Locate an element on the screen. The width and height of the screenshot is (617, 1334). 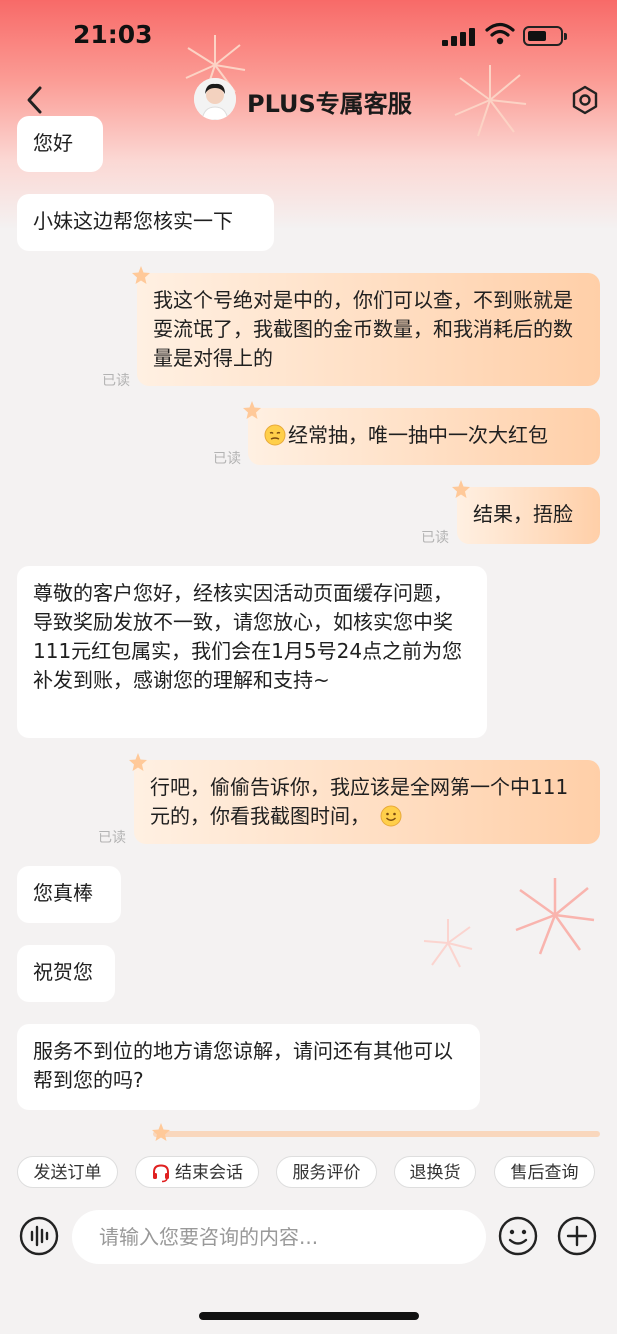
quick-action-end-session: 结束会话 is located at coordinates (197, 1172).